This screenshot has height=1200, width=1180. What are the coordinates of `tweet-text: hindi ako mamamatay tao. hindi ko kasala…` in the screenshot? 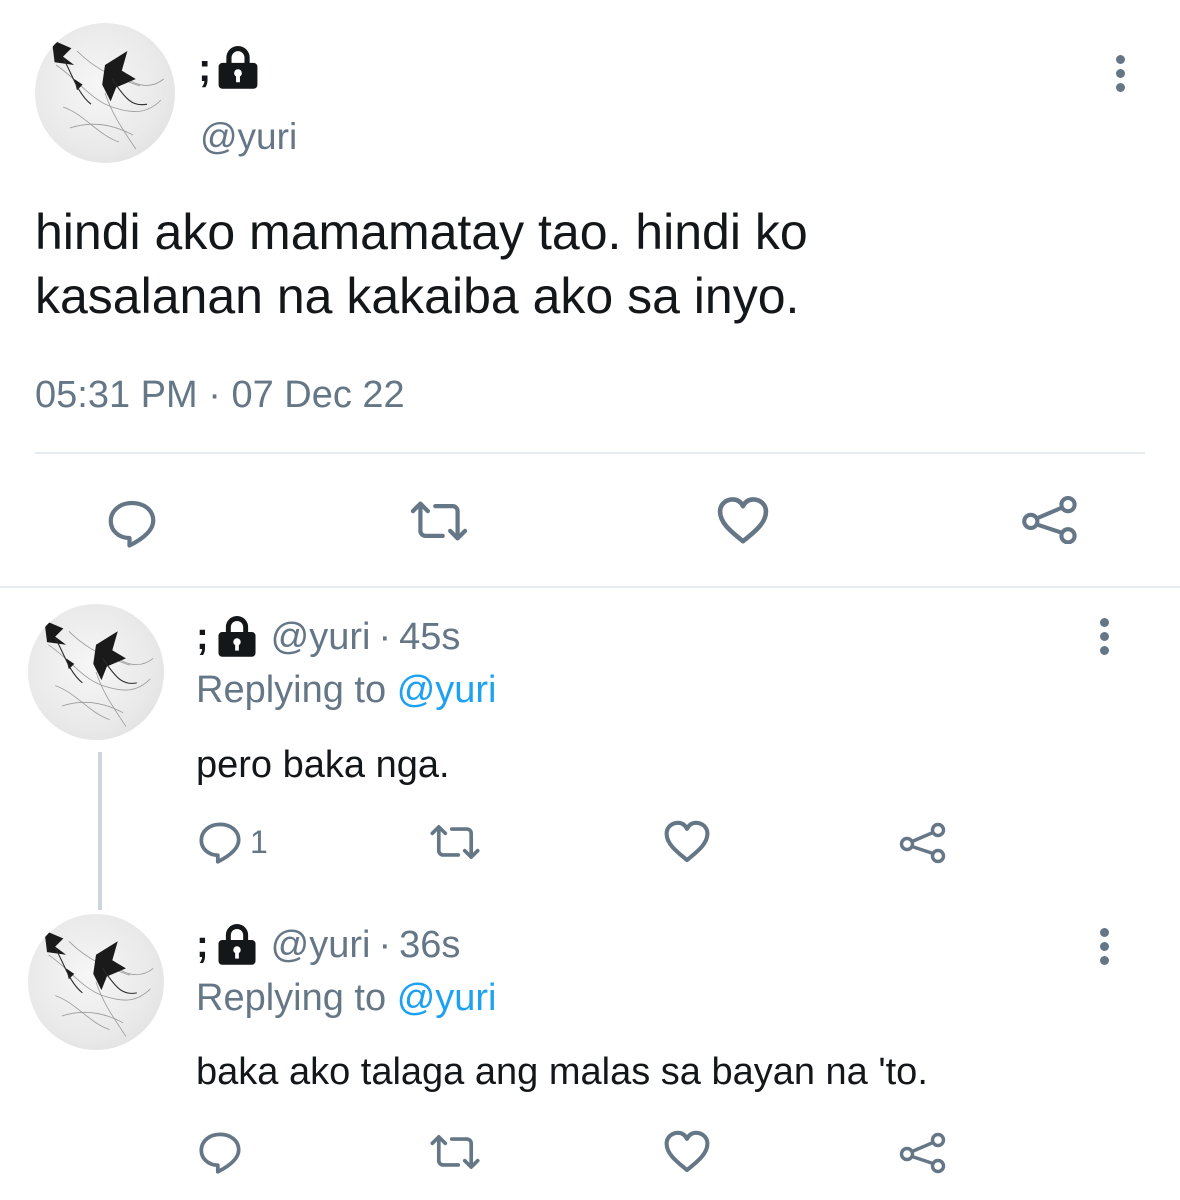 It's located at (421, 264).